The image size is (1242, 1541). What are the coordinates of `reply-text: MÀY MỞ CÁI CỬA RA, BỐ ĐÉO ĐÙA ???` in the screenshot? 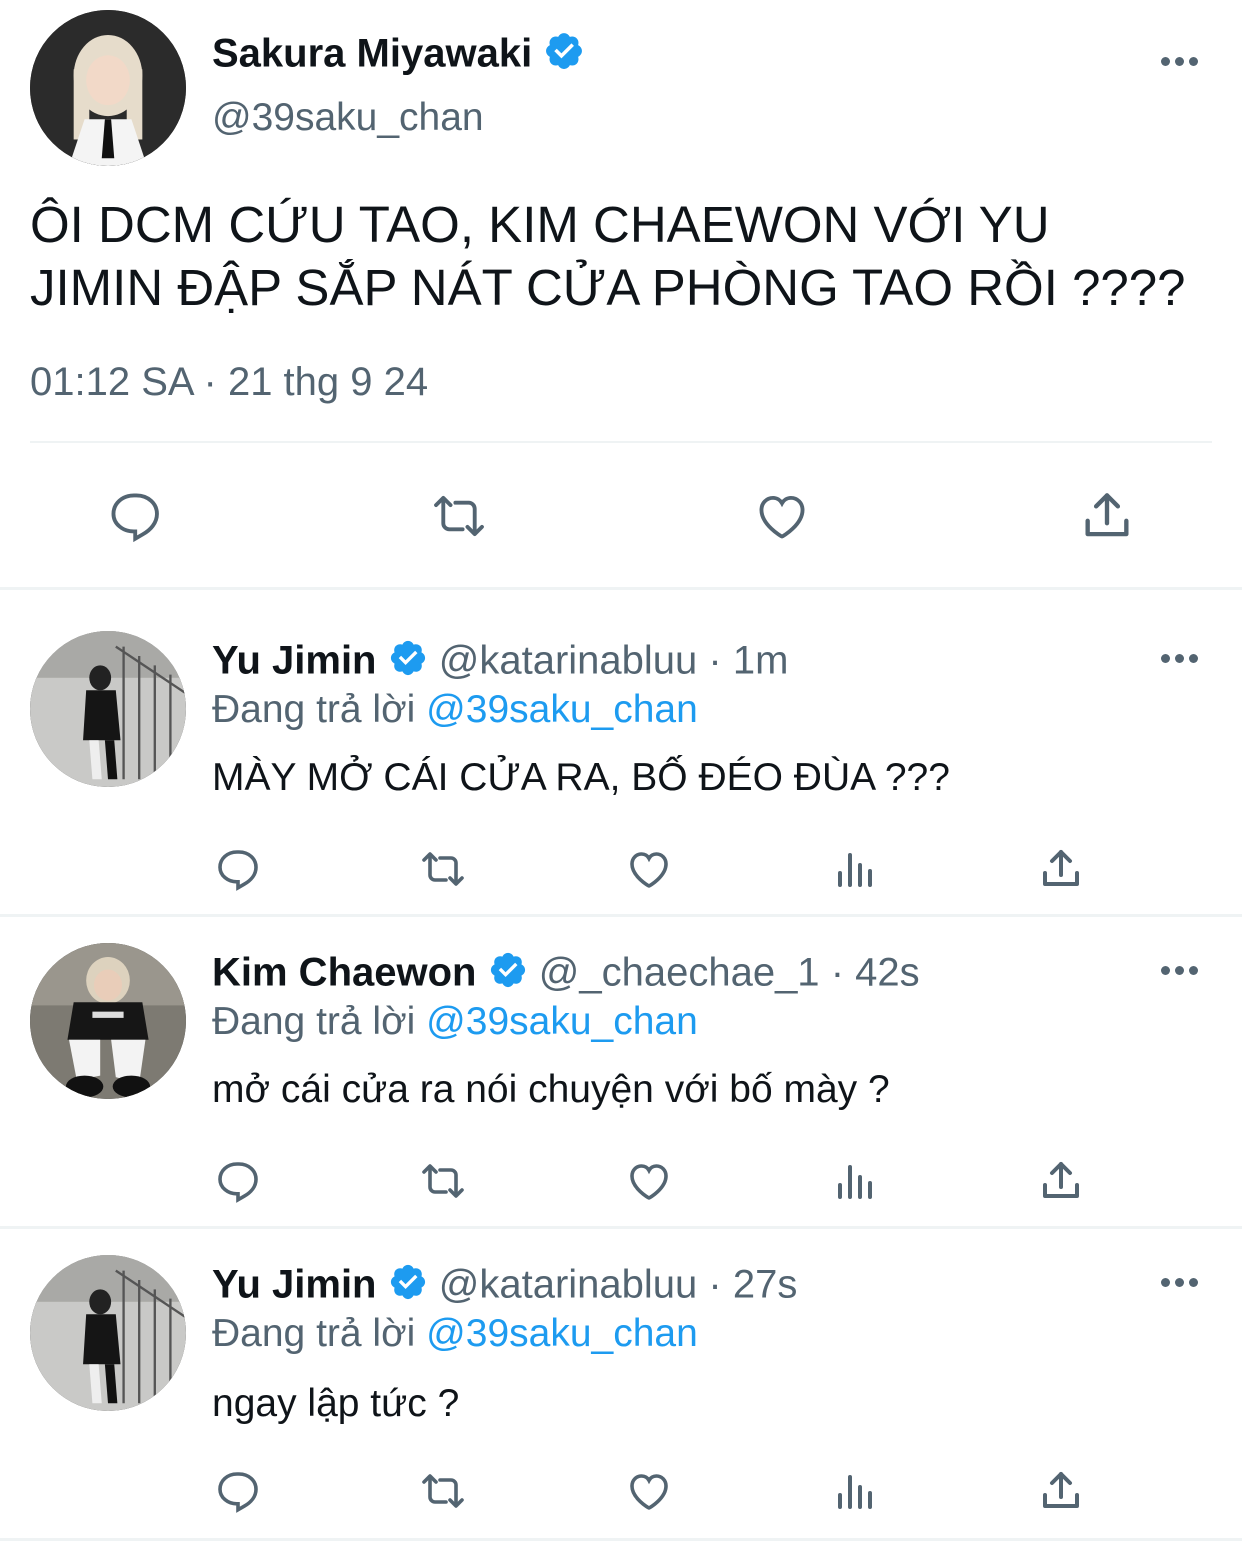 It's located at (581, 777).